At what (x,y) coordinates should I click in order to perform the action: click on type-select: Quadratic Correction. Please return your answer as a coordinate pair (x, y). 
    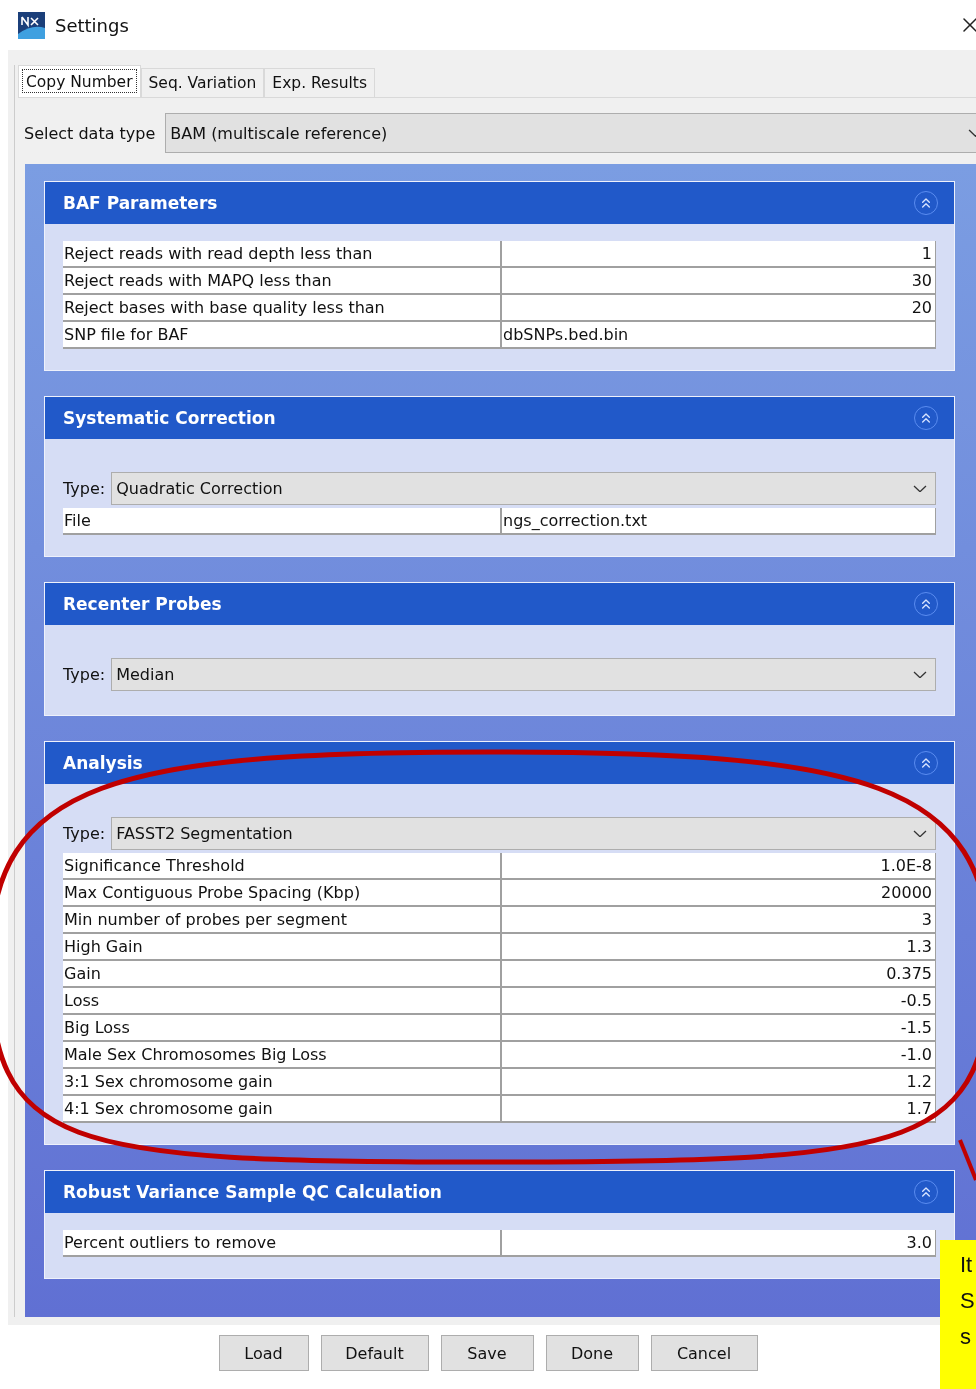
    Looking at the image, I should click on (523, 488).